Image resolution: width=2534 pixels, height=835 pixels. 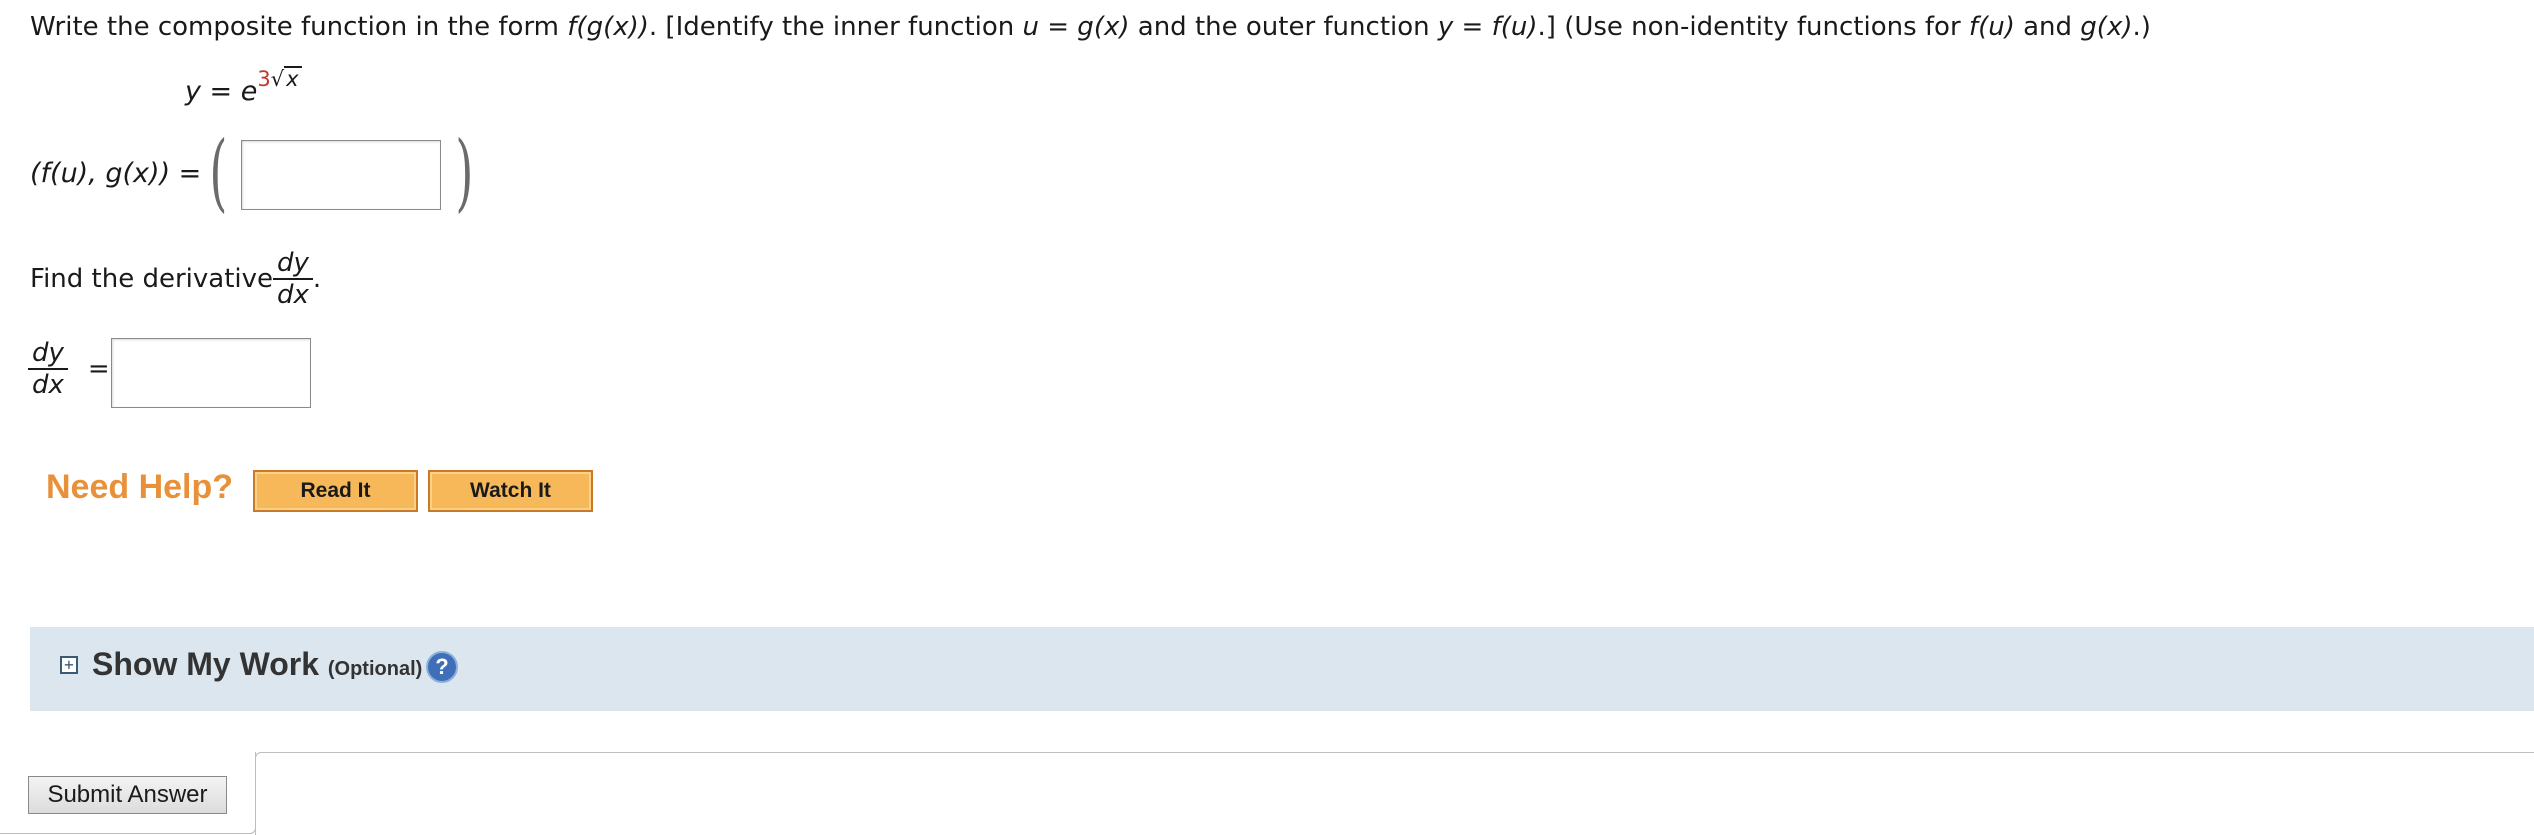 What do you see at coordinates (1394, 793) in the screenshot?
I see `submit-area-divider` at bounding box center [1394, 793].